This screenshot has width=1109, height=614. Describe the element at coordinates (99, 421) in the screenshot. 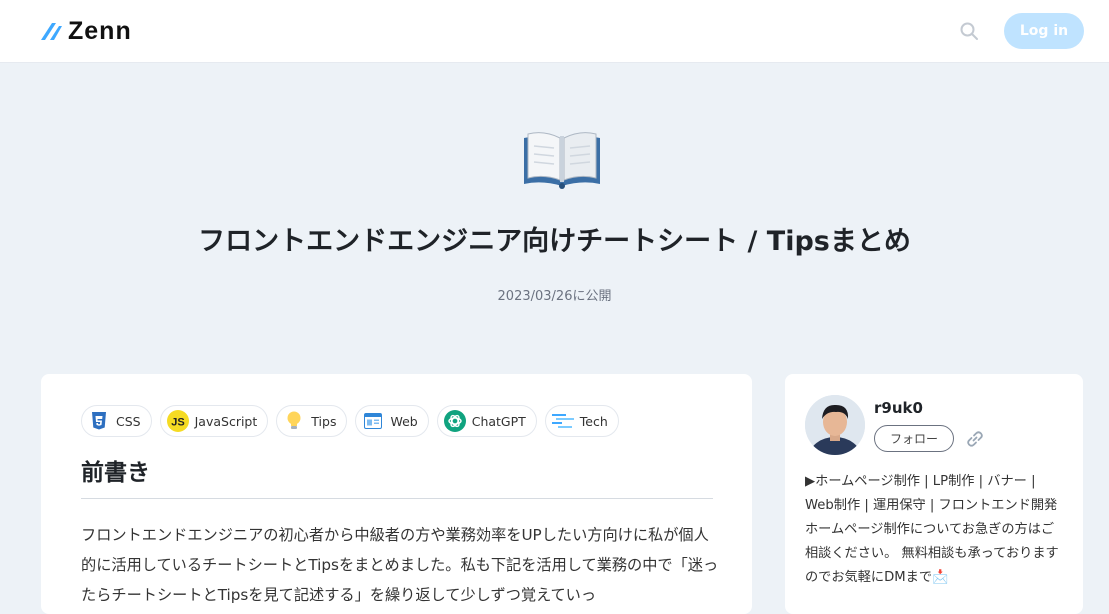

I see `css3-icon` at that location.